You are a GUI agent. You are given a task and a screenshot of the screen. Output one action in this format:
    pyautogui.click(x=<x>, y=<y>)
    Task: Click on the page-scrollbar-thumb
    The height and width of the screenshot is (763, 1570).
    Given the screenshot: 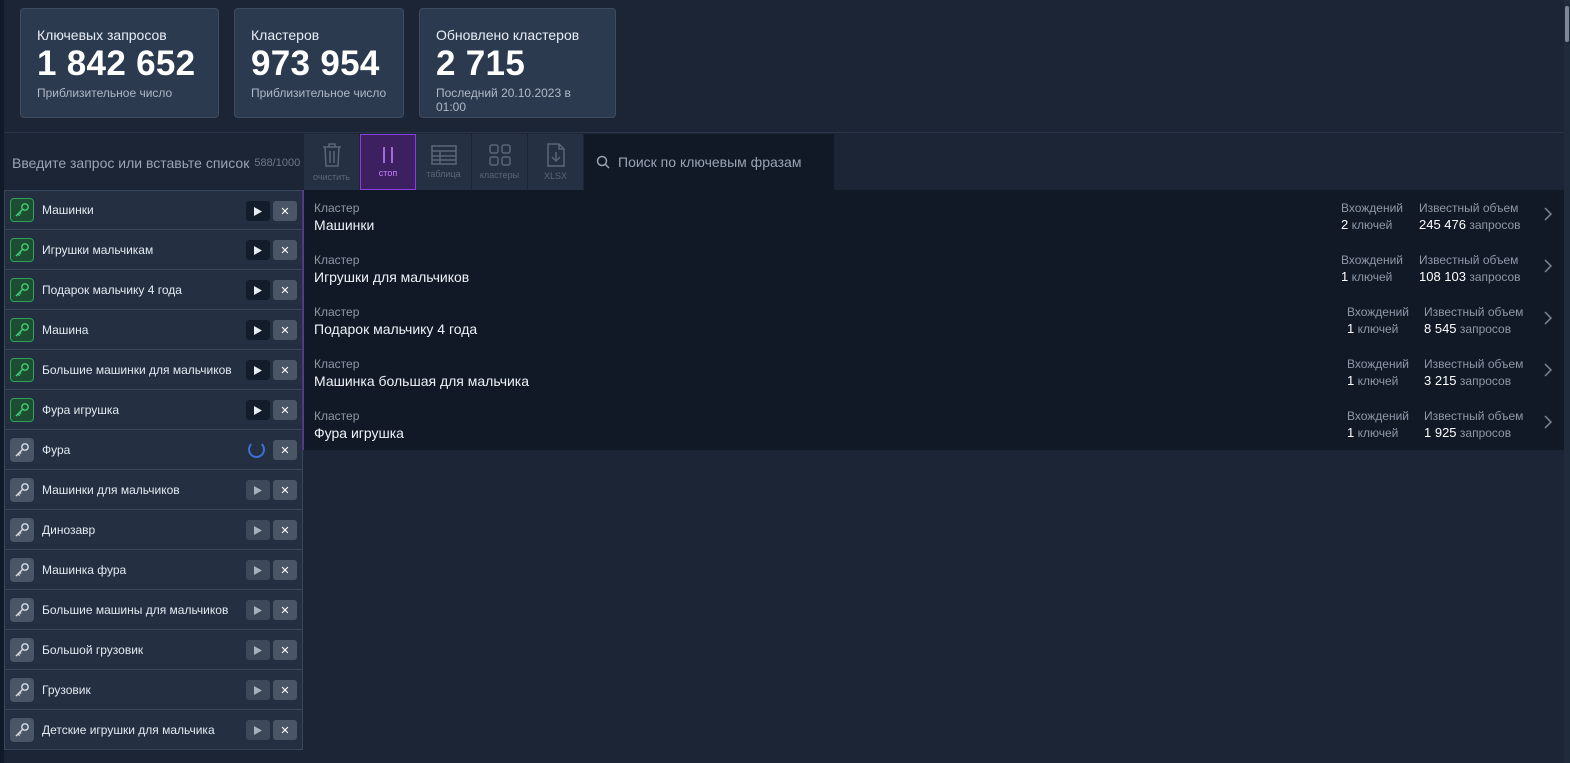 What is the action you would take?
    pyautogui.click(x=1567, y=24)
    